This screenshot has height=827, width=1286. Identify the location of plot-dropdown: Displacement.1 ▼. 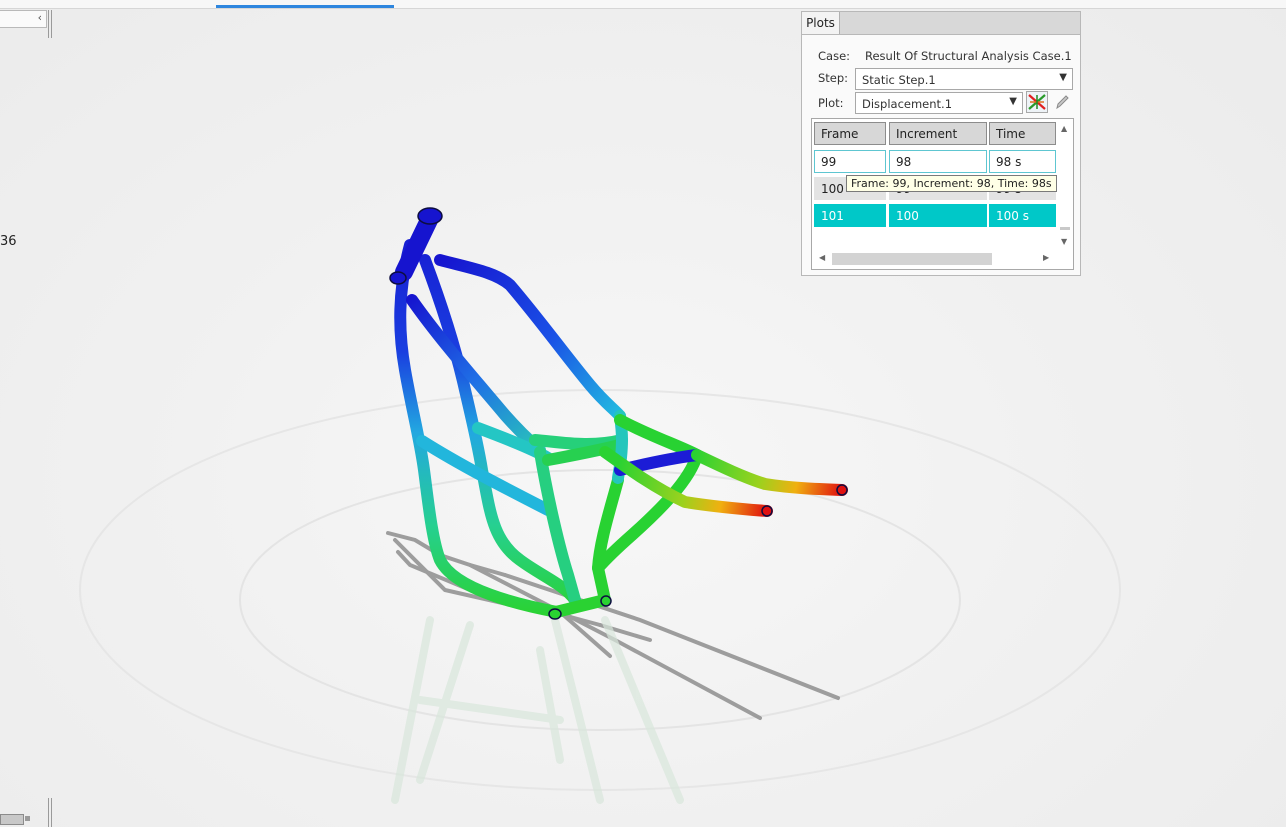
(939, 103).